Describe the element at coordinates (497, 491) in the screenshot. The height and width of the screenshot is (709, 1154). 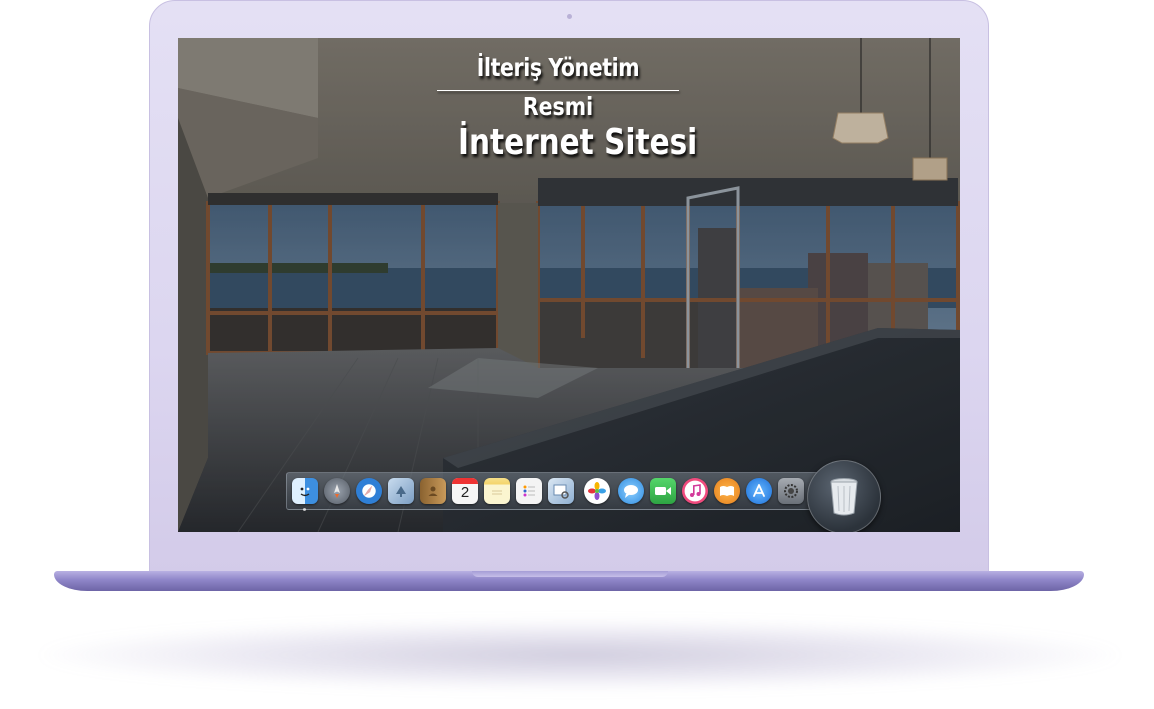
I see `notes-icon` at that location.